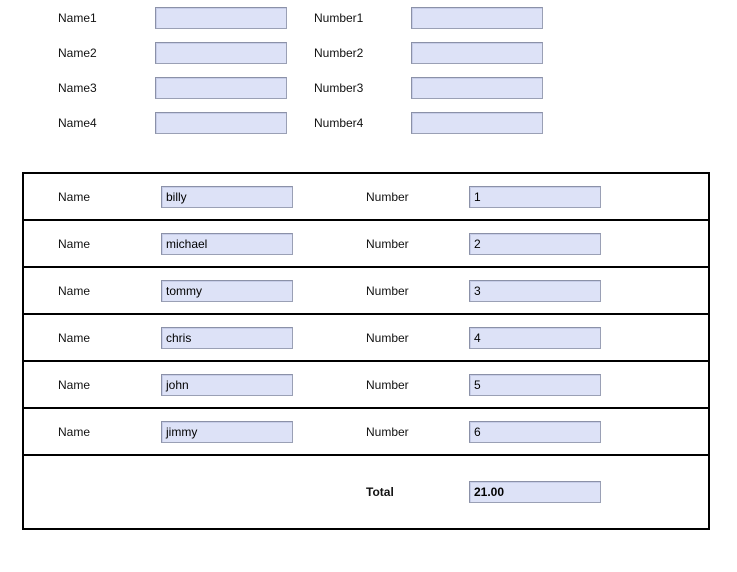 Image resolution: width=737 pixels, height=572 pixels. I want to click on table-cell-name: Name michael, so click(192, 243).